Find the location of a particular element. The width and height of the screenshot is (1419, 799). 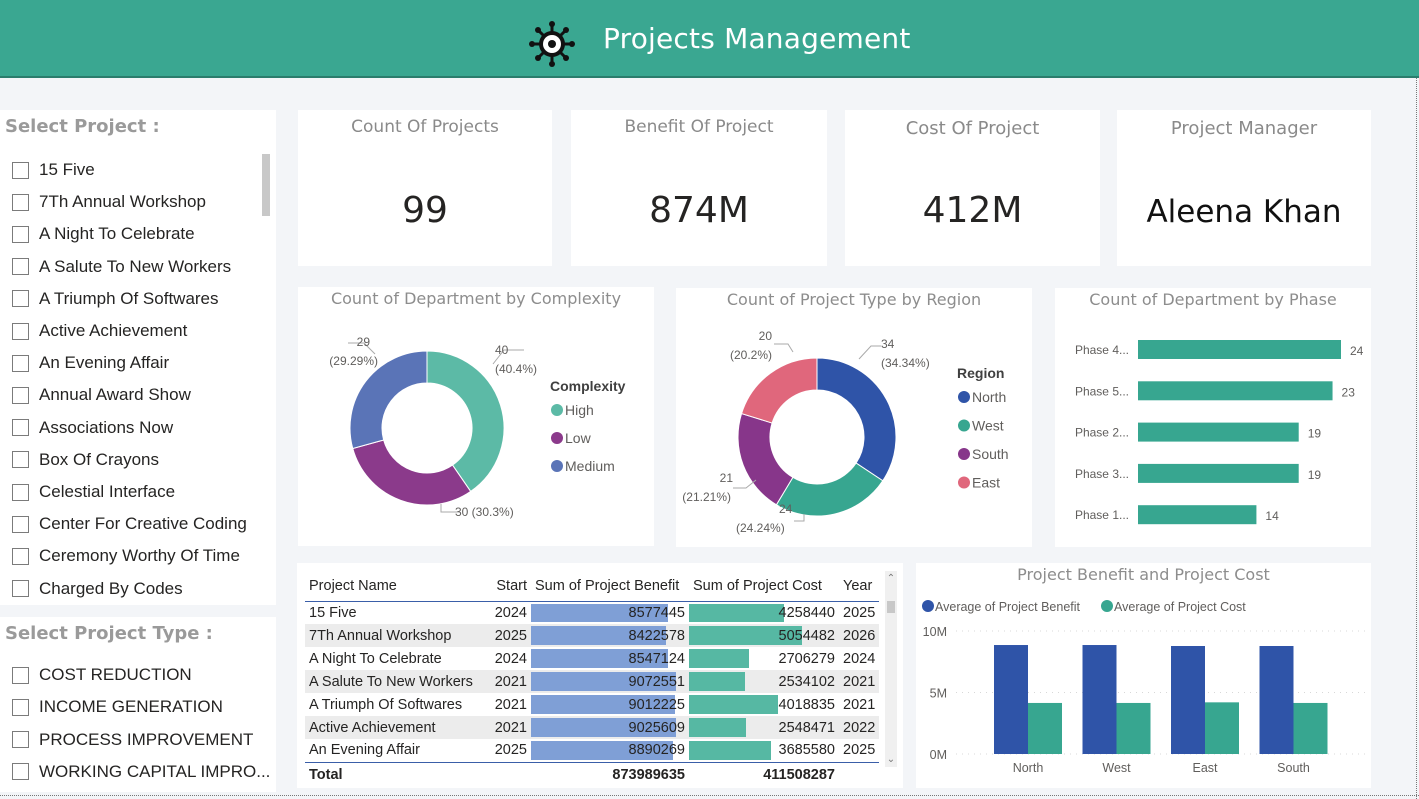

project-type-slicer-item: COST REDUCTION is located at coordinates (102, 675).